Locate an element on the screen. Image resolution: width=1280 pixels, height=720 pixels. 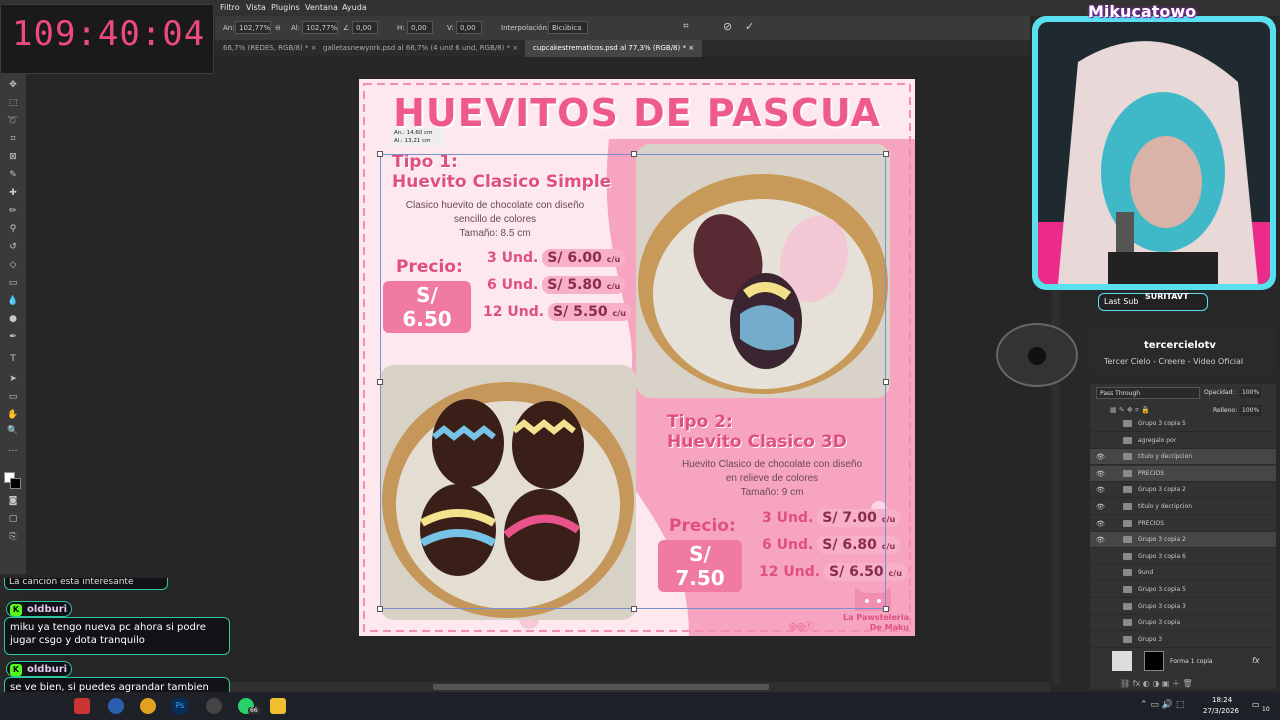
screen-mode-icon: ▢ is located at coordinates (13, 519).